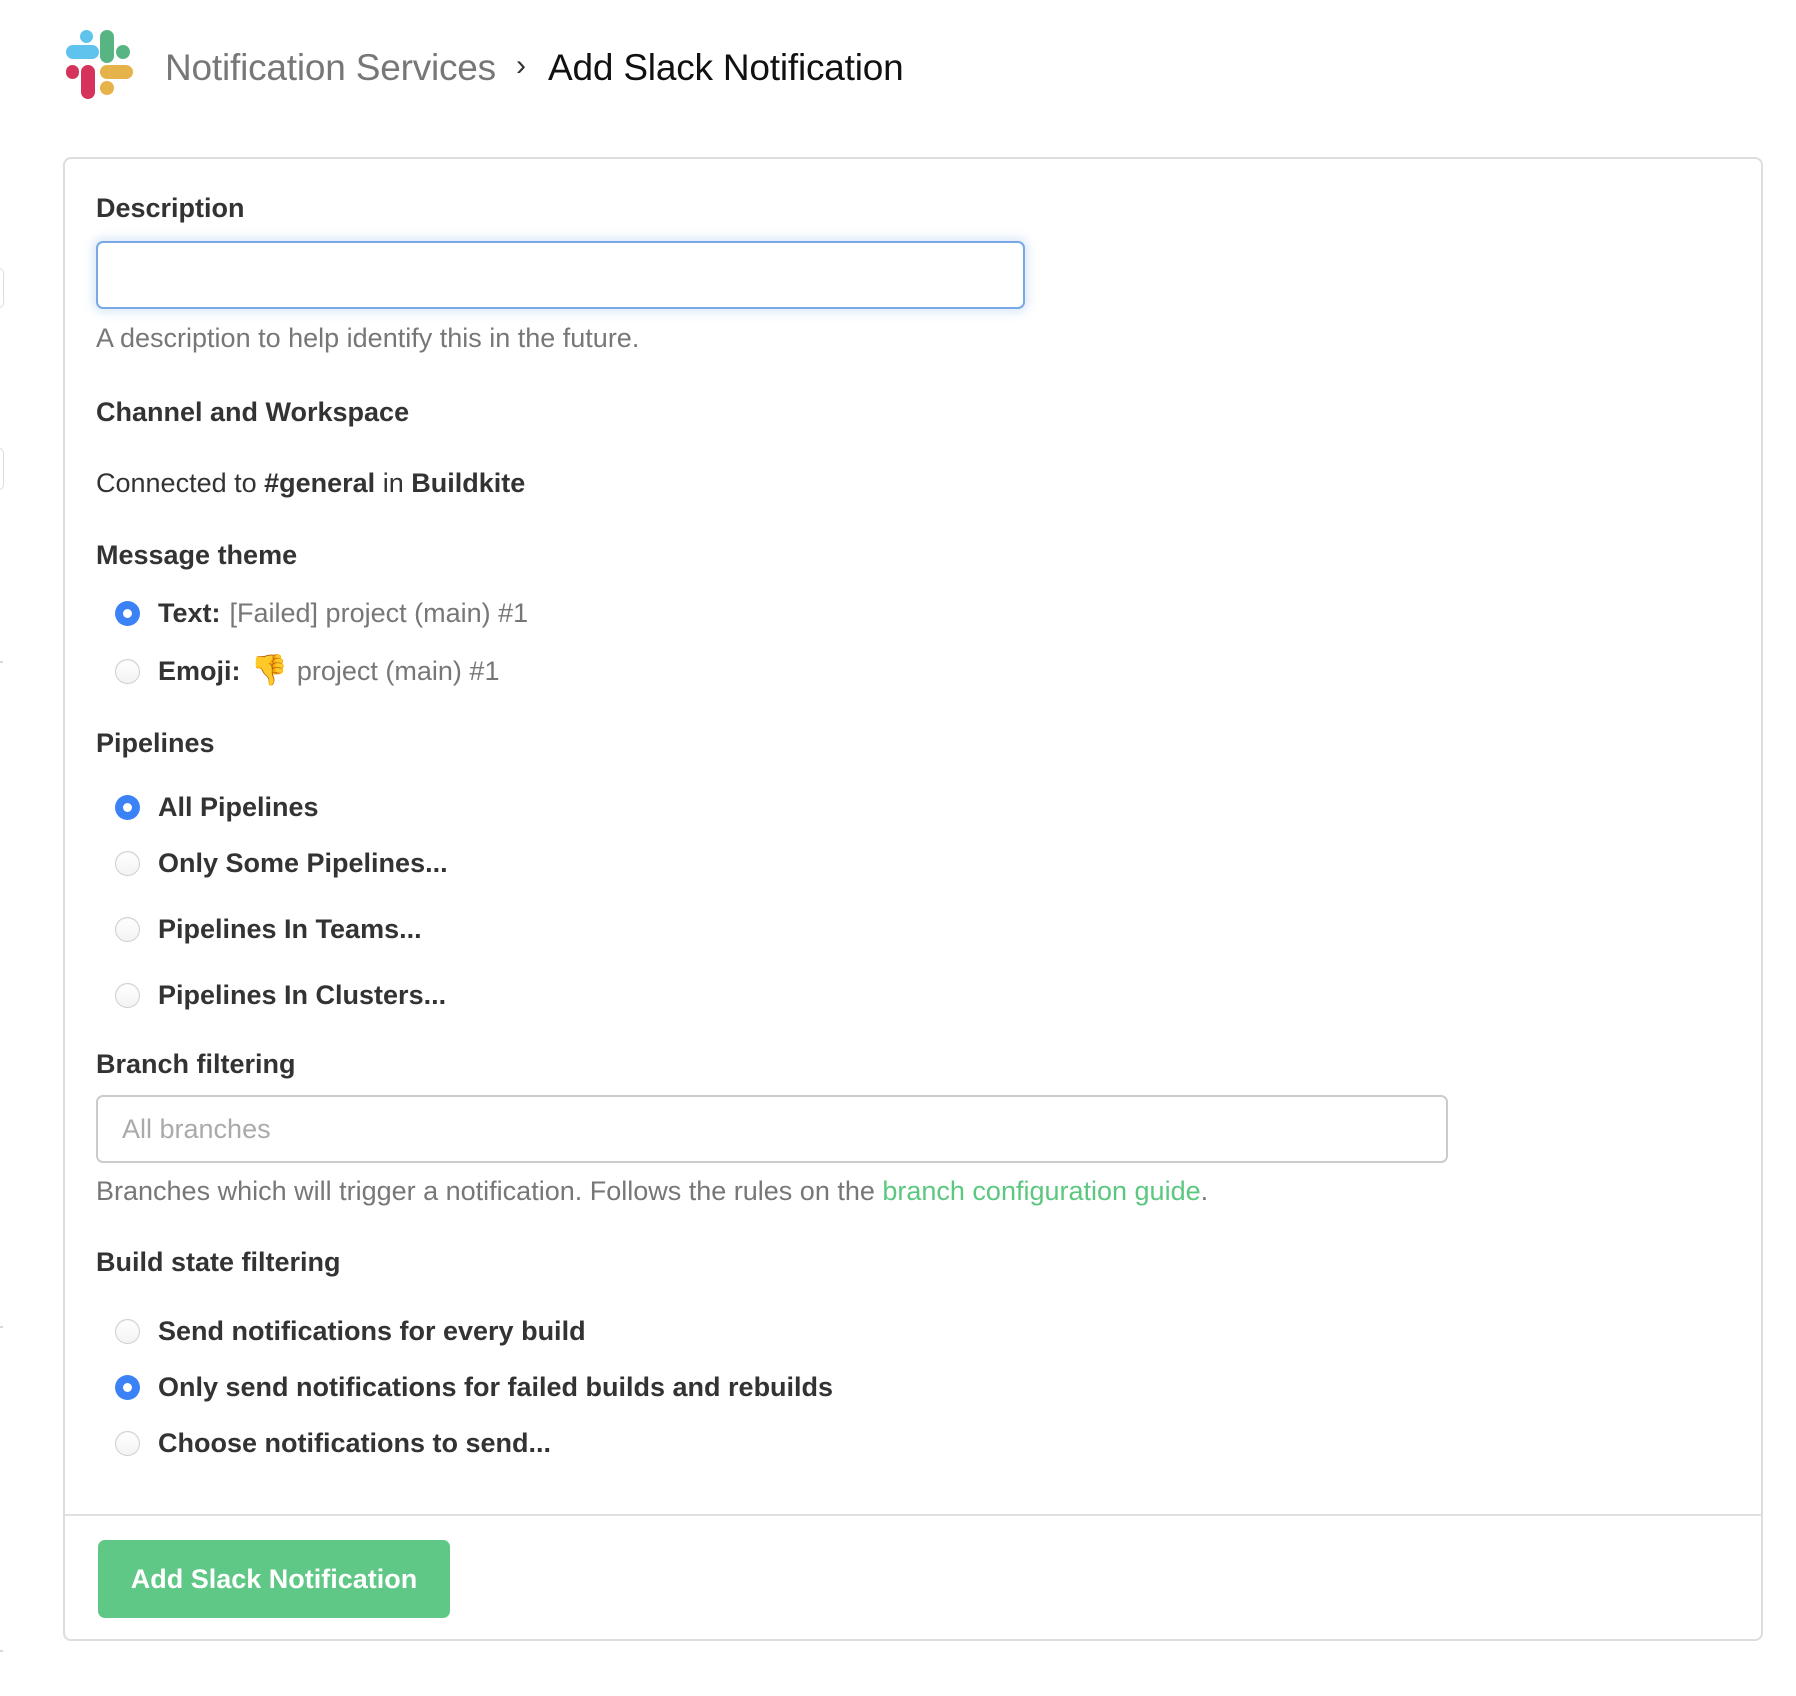 This screenshot has height=1696, width=1796. Describe the element at coordinates (180, 483) in the screenshot. I see `connected-prefix: Connected to` at that location.